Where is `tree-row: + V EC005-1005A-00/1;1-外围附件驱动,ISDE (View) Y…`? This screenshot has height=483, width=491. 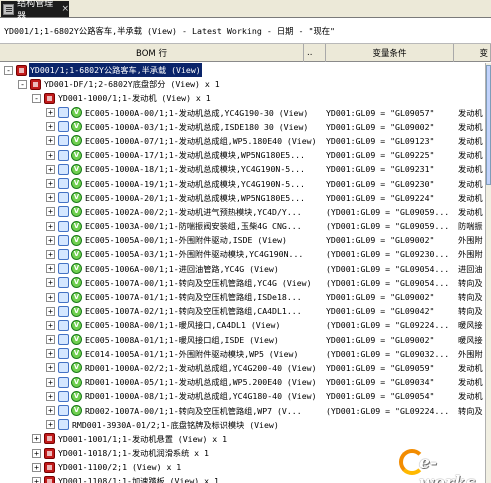
tree-row: + V EC005-1005A-00/1;1-外围附件驱动,ISDE (View) Y… is located at coordinates (242, 240).